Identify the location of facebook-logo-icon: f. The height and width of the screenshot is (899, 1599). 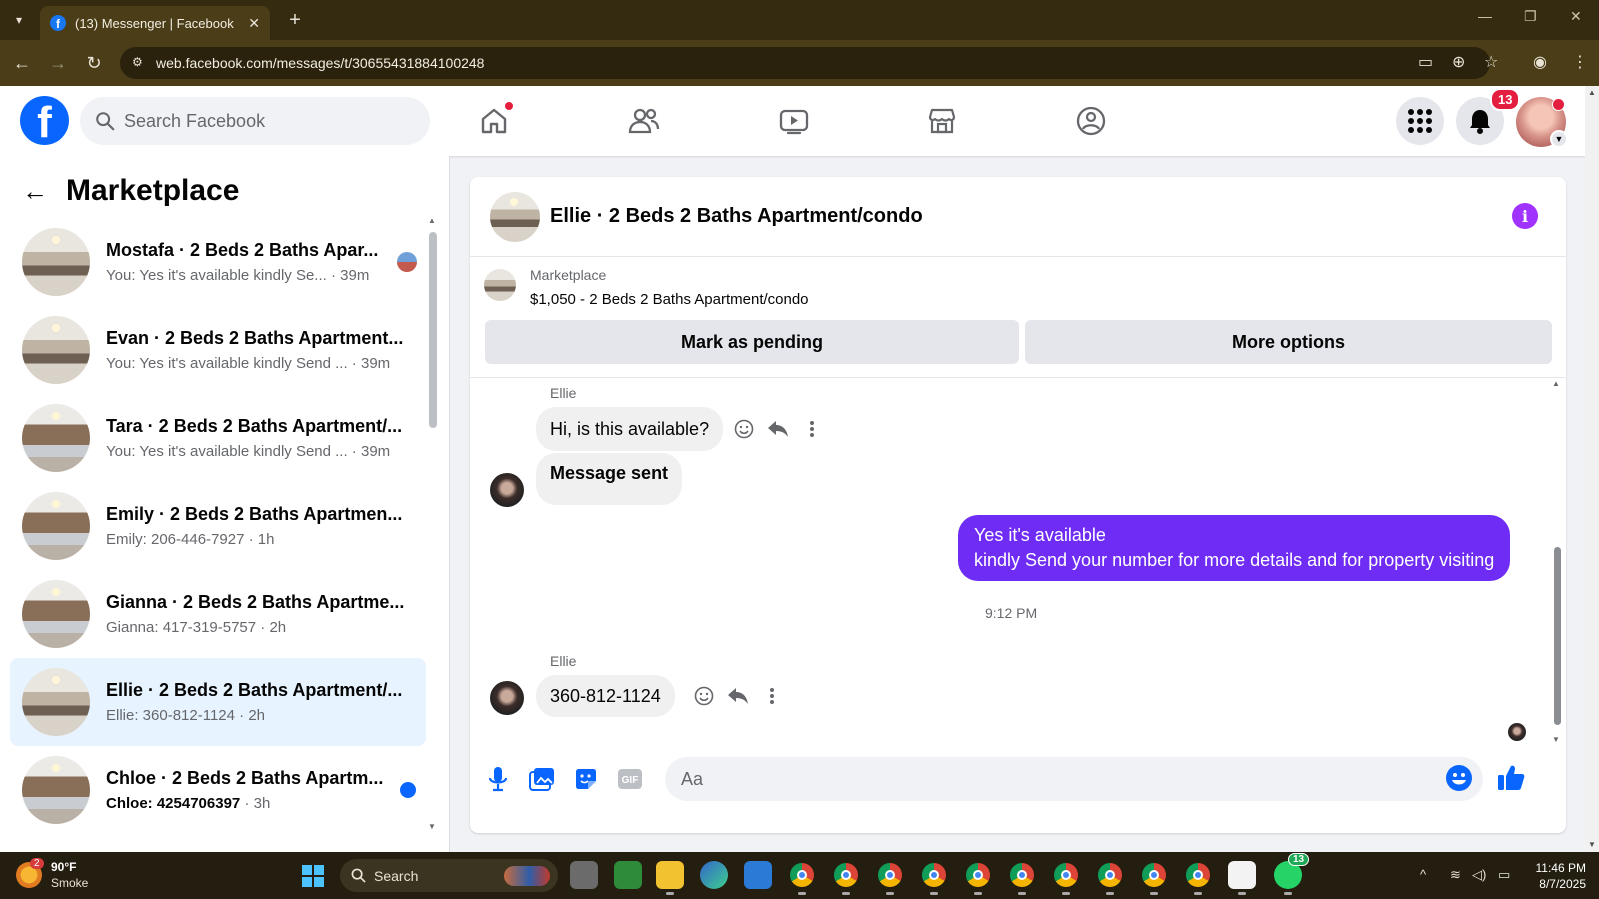
(44, 120).